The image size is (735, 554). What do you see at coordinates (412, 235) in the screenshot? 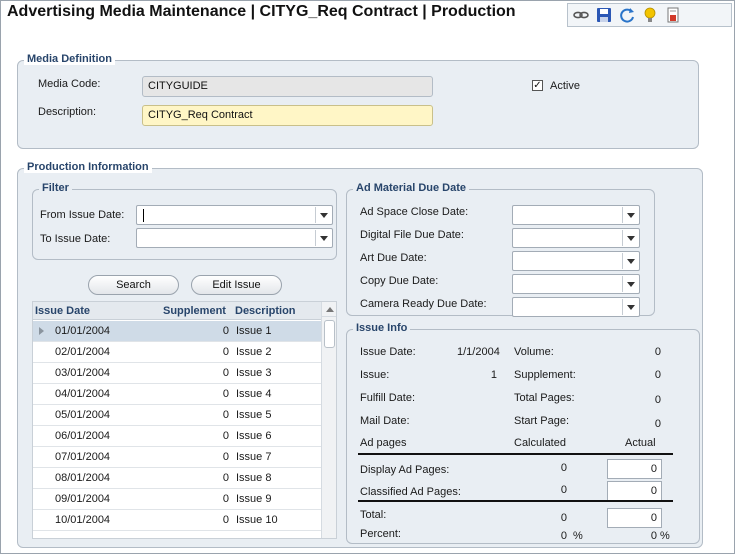
I see `ad-date-label: Digital File Due Date:` at bounding box center [412, 235].